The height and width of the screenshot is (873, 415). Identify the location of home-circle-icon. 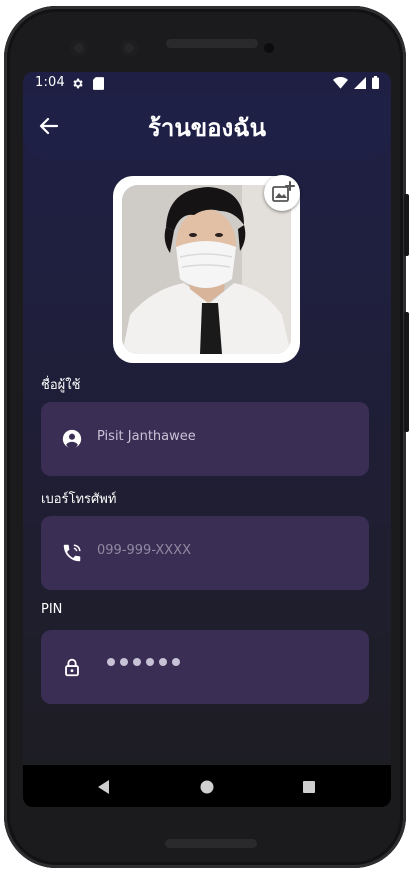
(207, 787).